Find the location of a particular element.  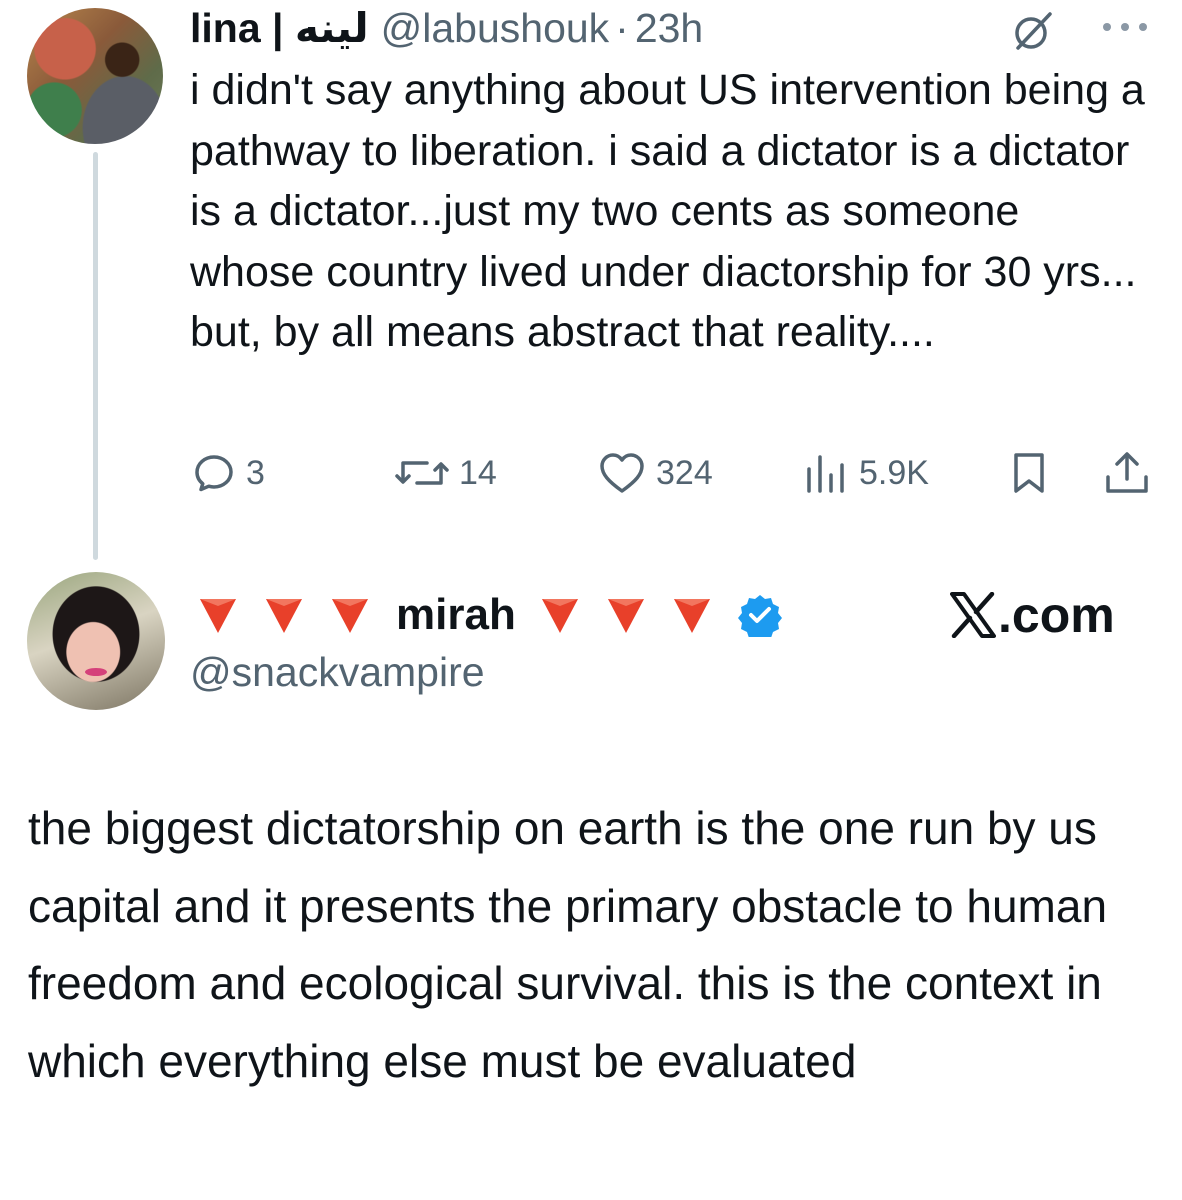

repost-icon is located at coordinates (422, 473).